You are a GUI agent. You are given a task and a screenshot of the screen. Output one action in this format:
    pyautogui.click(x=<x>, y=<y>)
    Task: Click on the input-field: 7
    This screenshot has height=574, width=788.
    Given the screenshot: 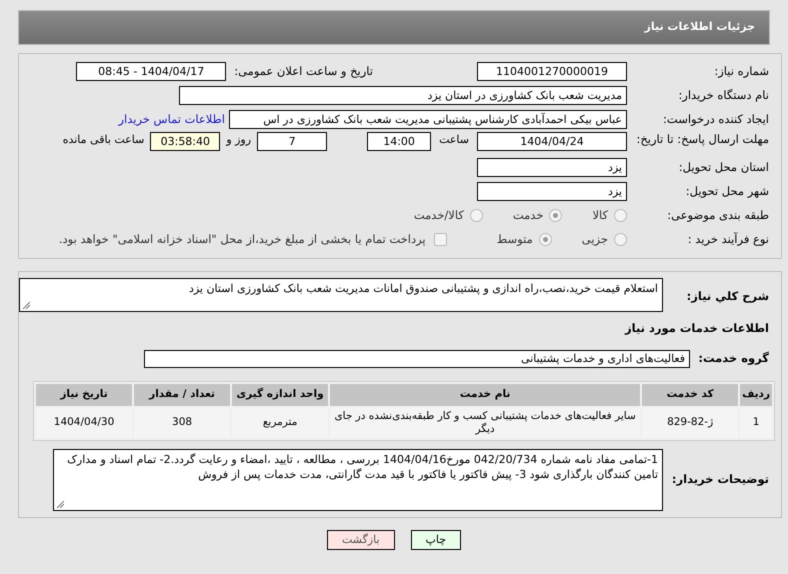 What is the action you would take?
    pyautogui.click(x=292, y=141)
    